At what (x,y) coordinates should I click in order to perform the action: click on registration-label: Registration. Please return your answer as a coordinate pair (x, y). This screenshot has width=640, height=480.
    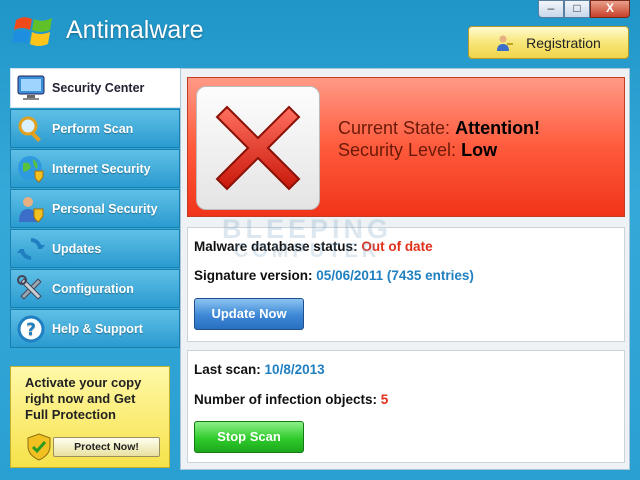
    Looking at the image, I should click on (563, 42).